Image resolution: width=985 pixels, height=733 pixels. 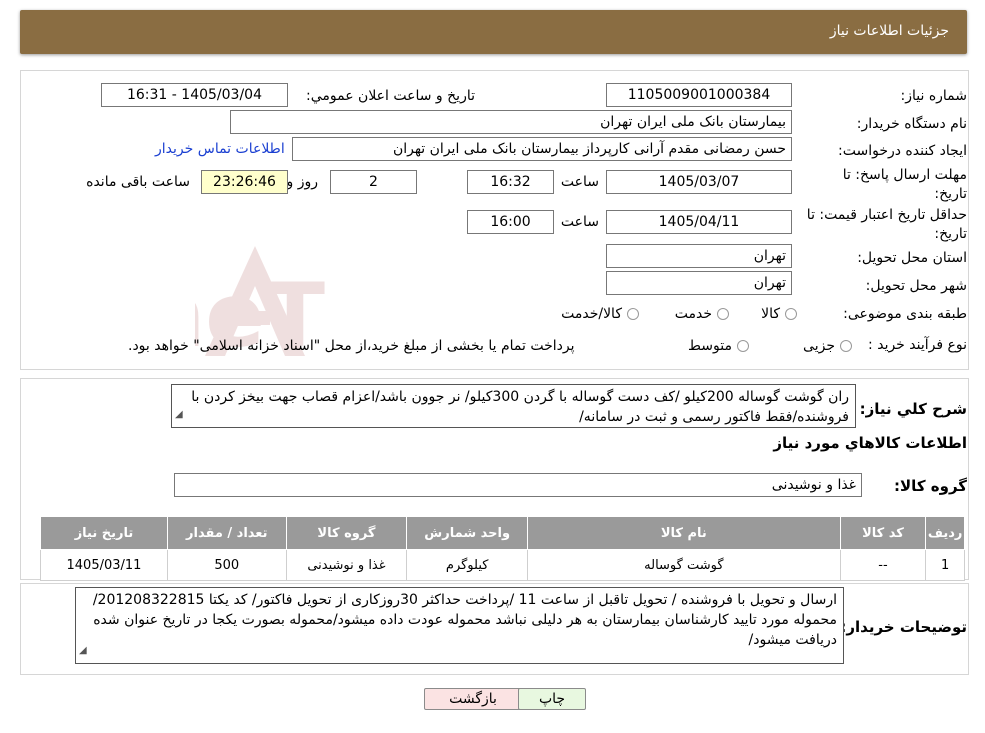 What do you see at coordinates (911, 124) in the screenshot?
I see `buyer-org-label: نام دستگاه خریدار:` at bounding box center [911, 124].